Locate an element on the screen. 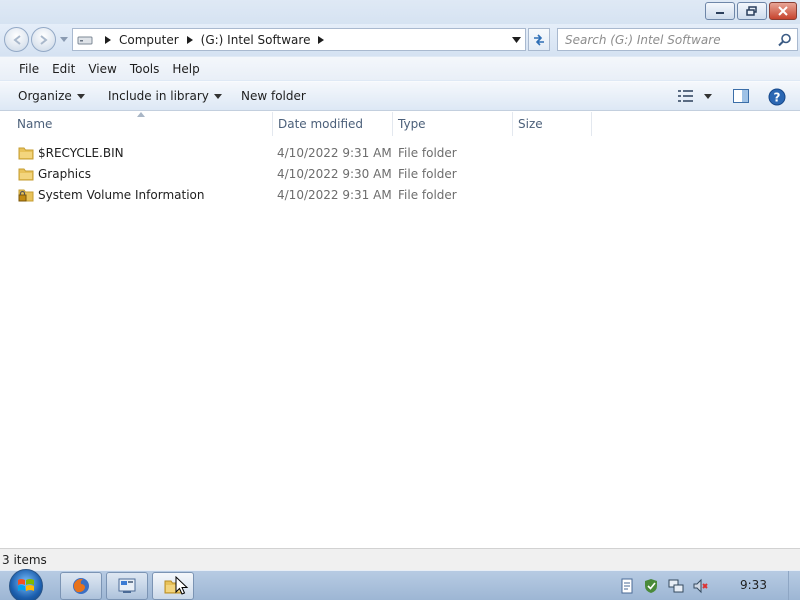 The height and width of the screenshot is (600, 800). app-icon is located at coordinates (127, 585).